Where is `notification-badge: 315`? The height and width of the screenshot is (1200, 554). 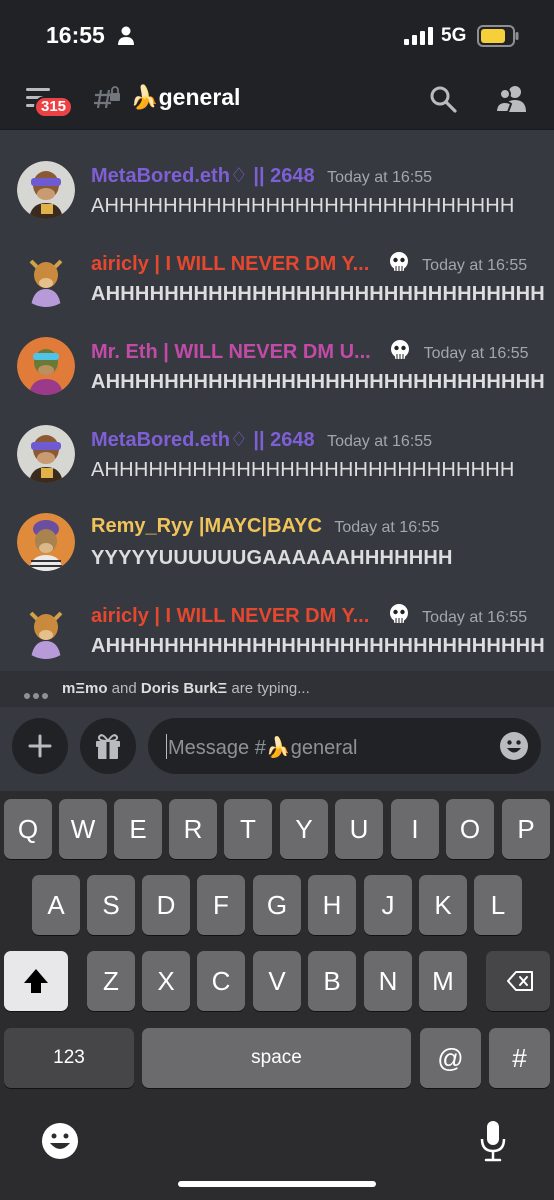 notification-badge: 315 is located at coordinates (54, 107).